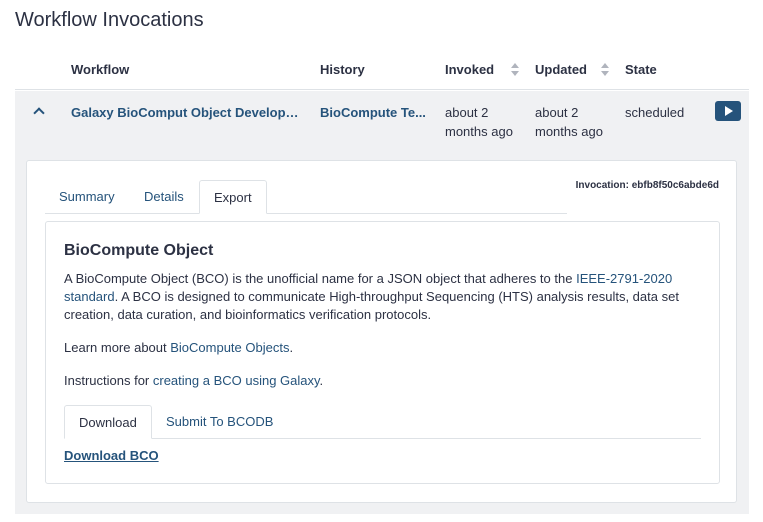  What do you see at coordinates (384, 348) in the screenshot?
I see `learn-more-text: Learn more about BioCompute Objects.` at bounding box center [384, 348].